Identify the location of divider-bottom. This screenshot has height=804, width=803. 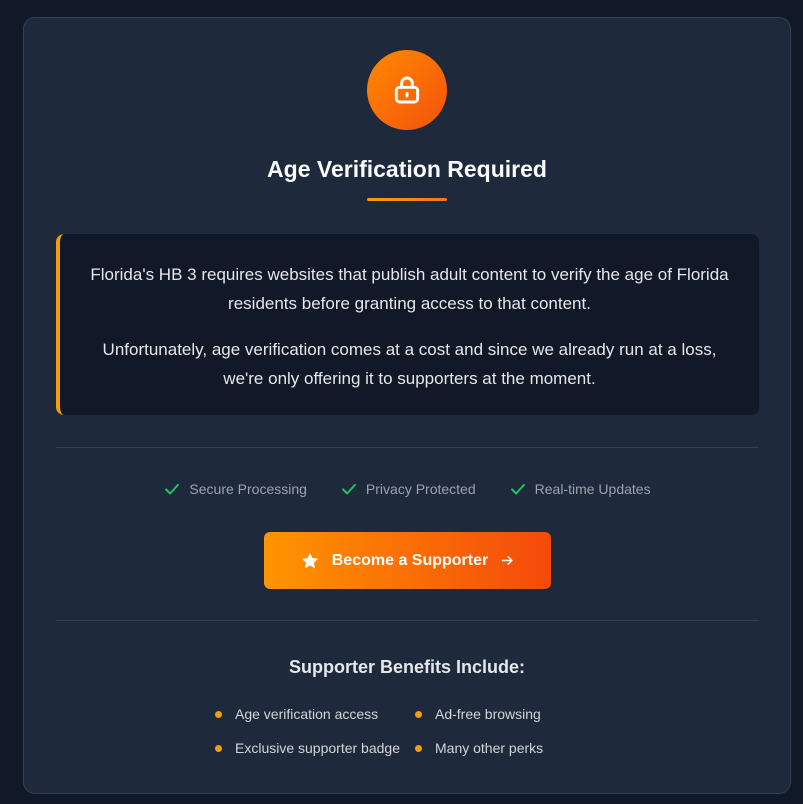
(407, 620).